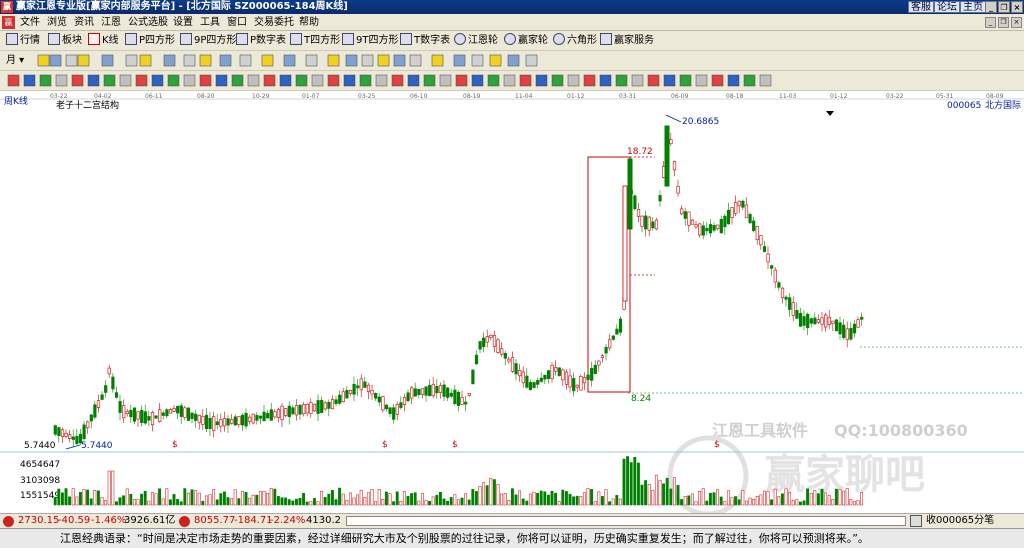 The height and width of the screenshot is (548, 1024). I want to click on gann-wheel-button: 江恩轮, so click(476, 41).